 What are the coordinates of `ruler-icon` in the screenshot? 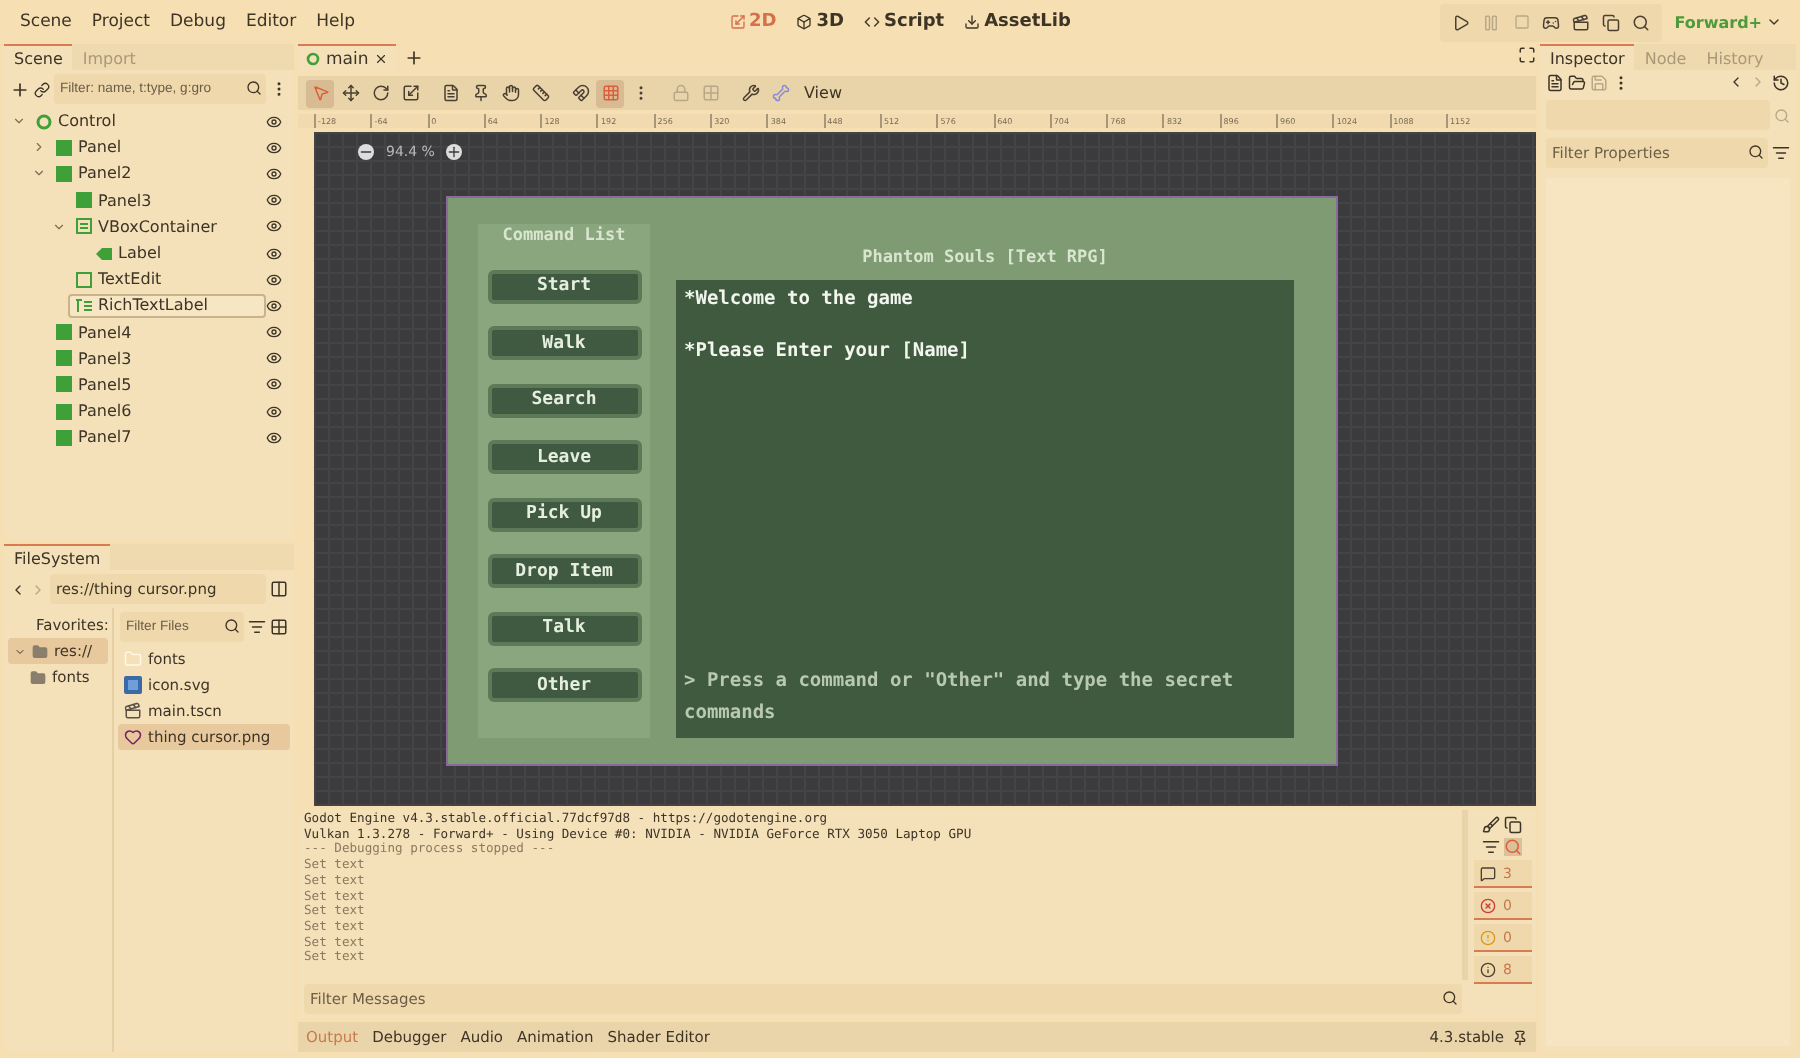 It's located at (540, 93).